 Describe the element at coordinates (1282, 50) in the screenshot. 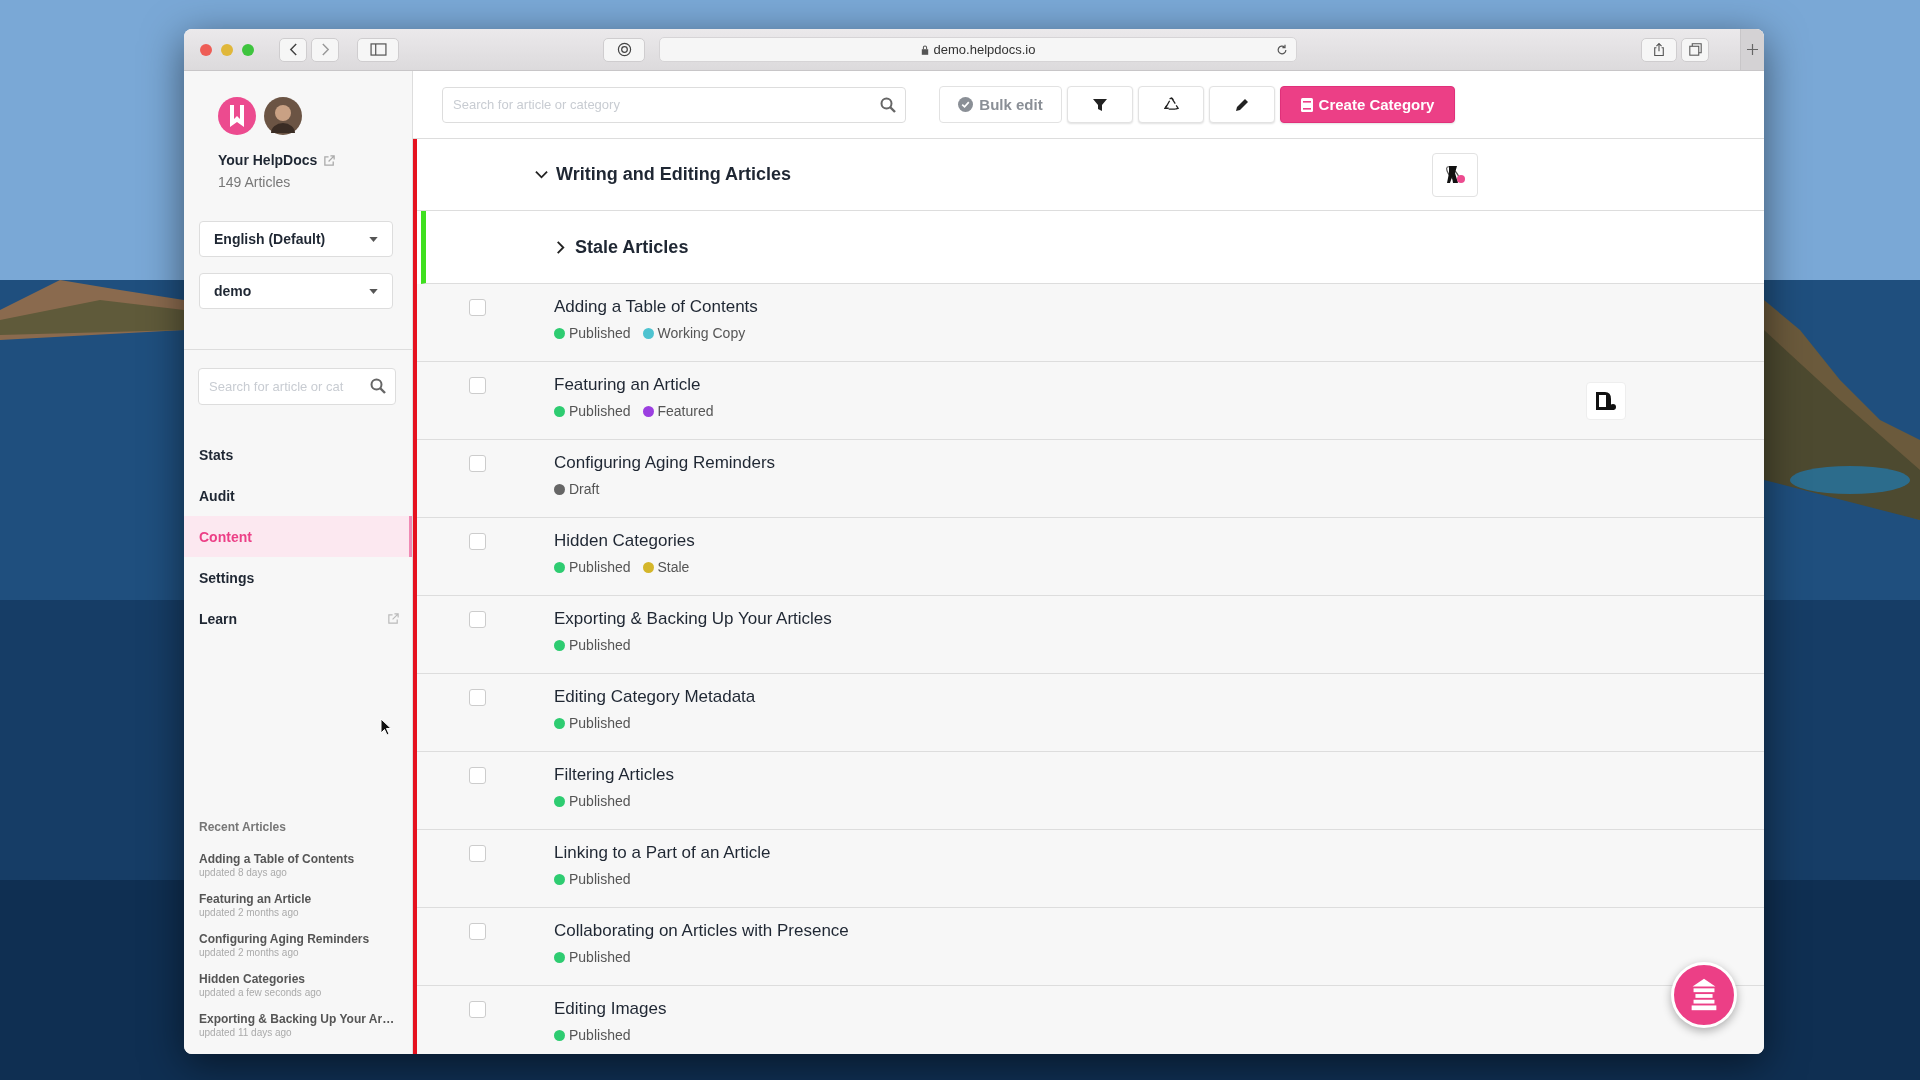

I see `reload-icon` at that location.